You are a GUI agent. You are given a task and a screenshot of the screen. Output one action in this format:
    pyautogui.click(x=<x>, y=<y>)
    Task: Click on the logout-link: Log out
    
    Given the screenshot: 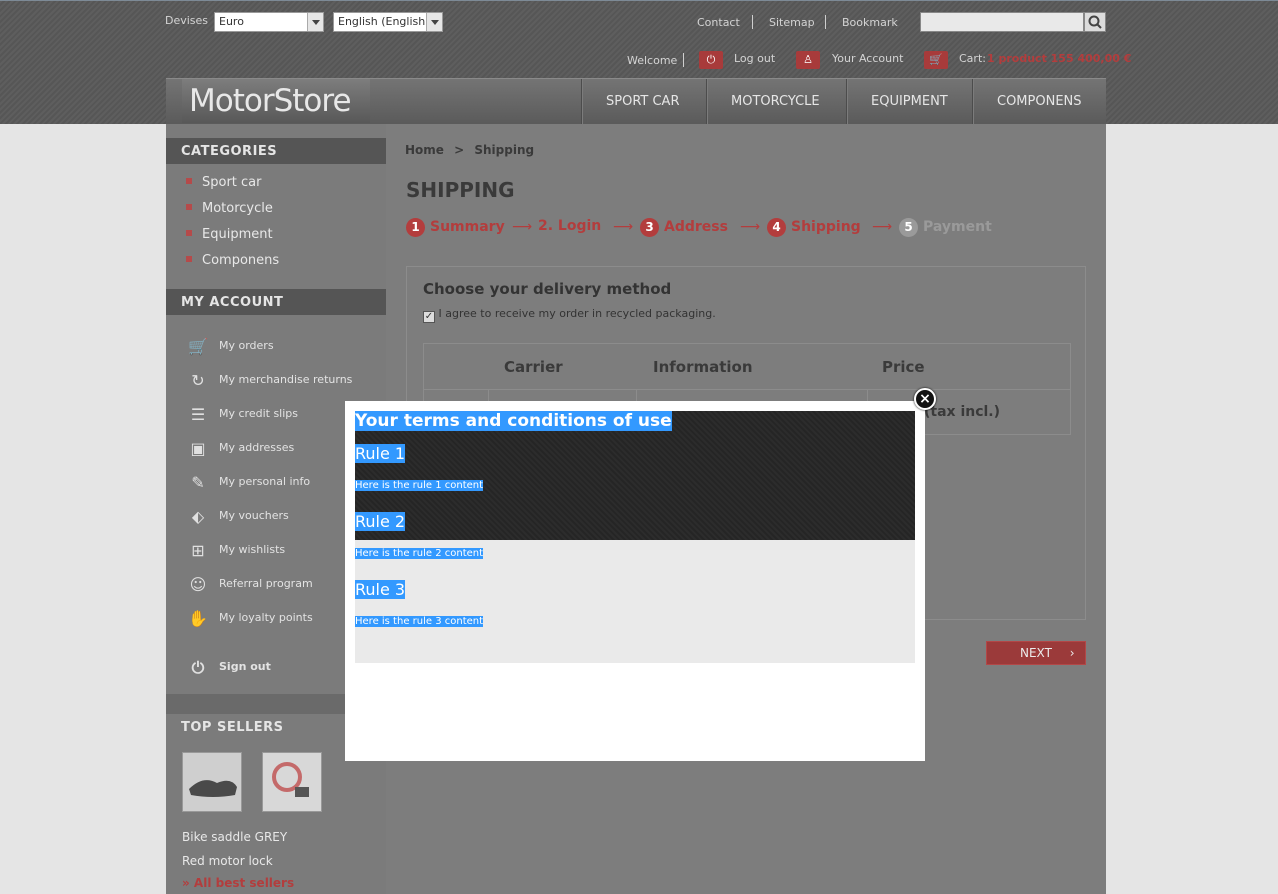 What is the action you would take?
    pyautogui.click(x=754, y=58)
    